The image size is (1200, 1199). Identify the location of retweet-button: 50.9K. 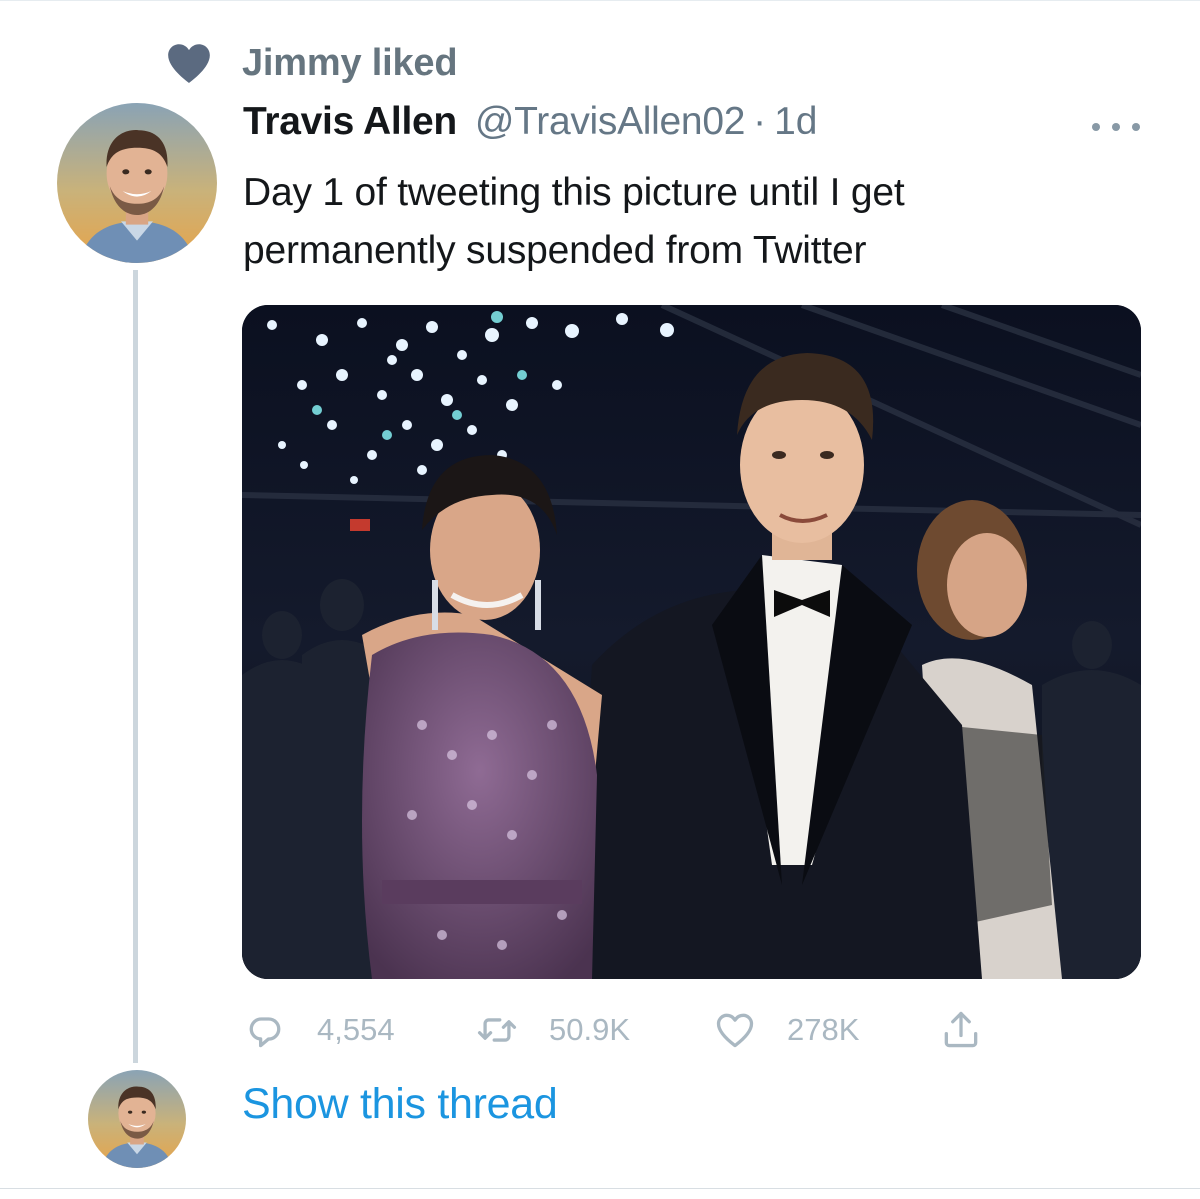
(552, 1030).